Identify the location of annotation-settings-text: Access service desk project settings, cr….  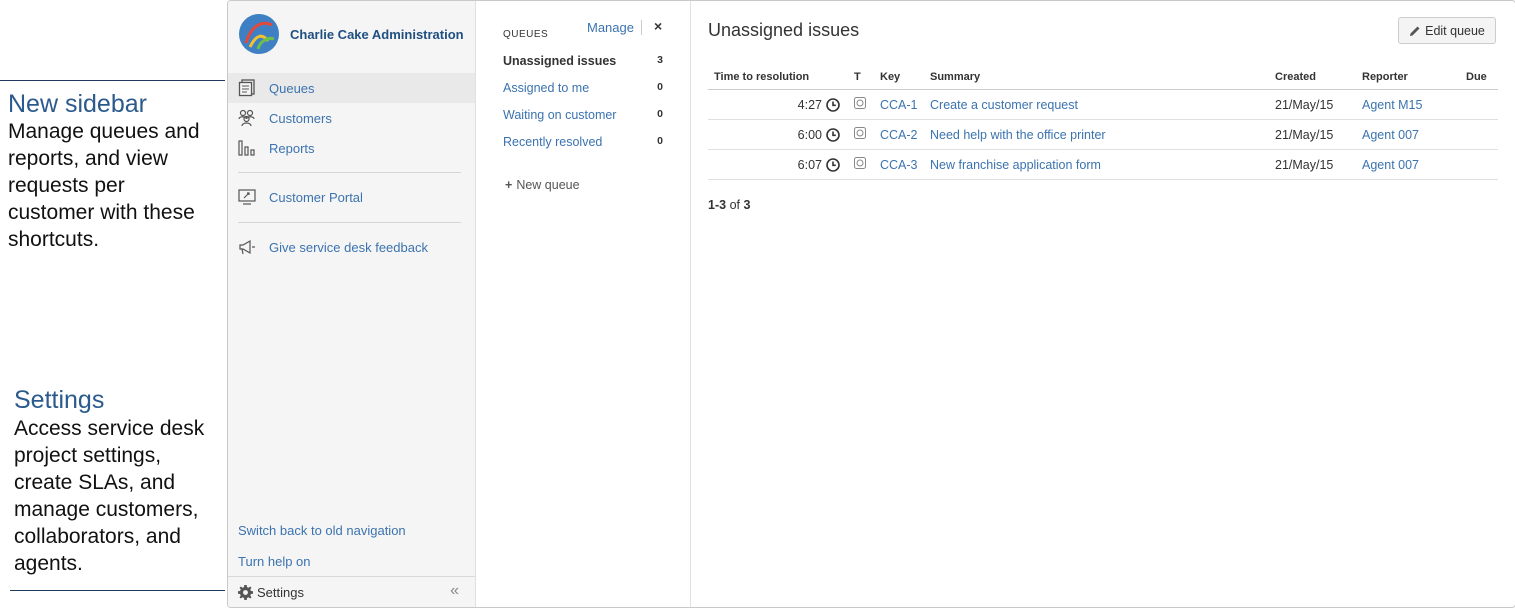
(109, 496).